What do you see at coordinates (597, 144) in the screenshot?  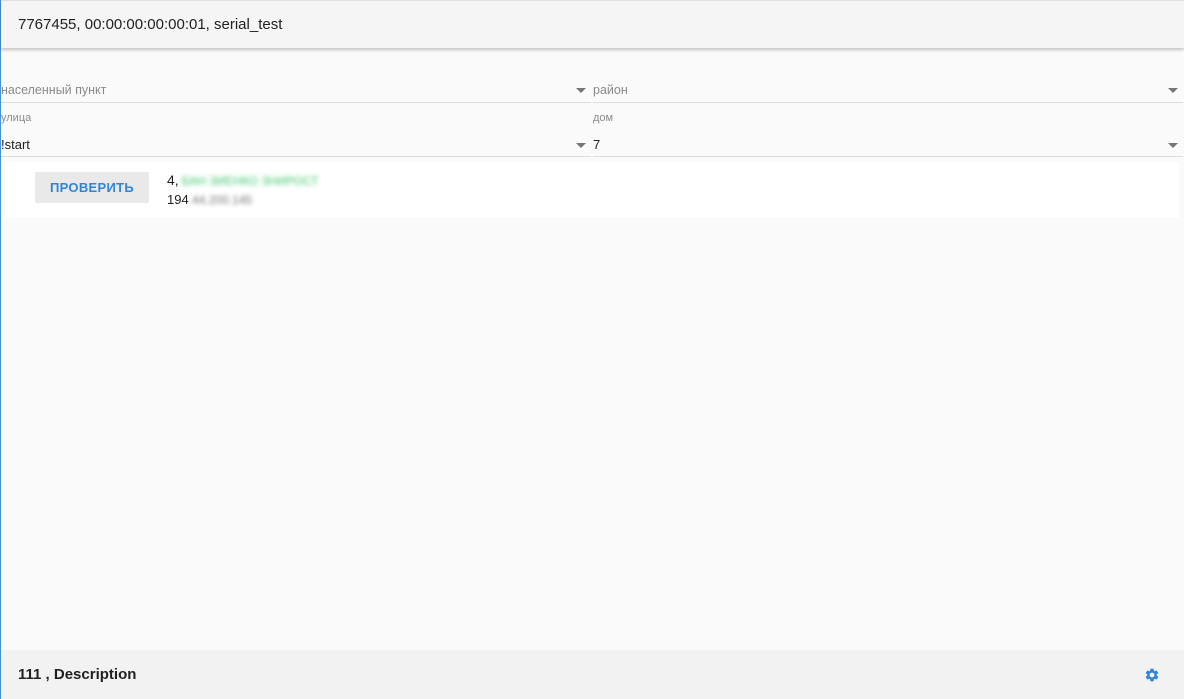 I see `house-value: 7` at bounding box center [597, 144].